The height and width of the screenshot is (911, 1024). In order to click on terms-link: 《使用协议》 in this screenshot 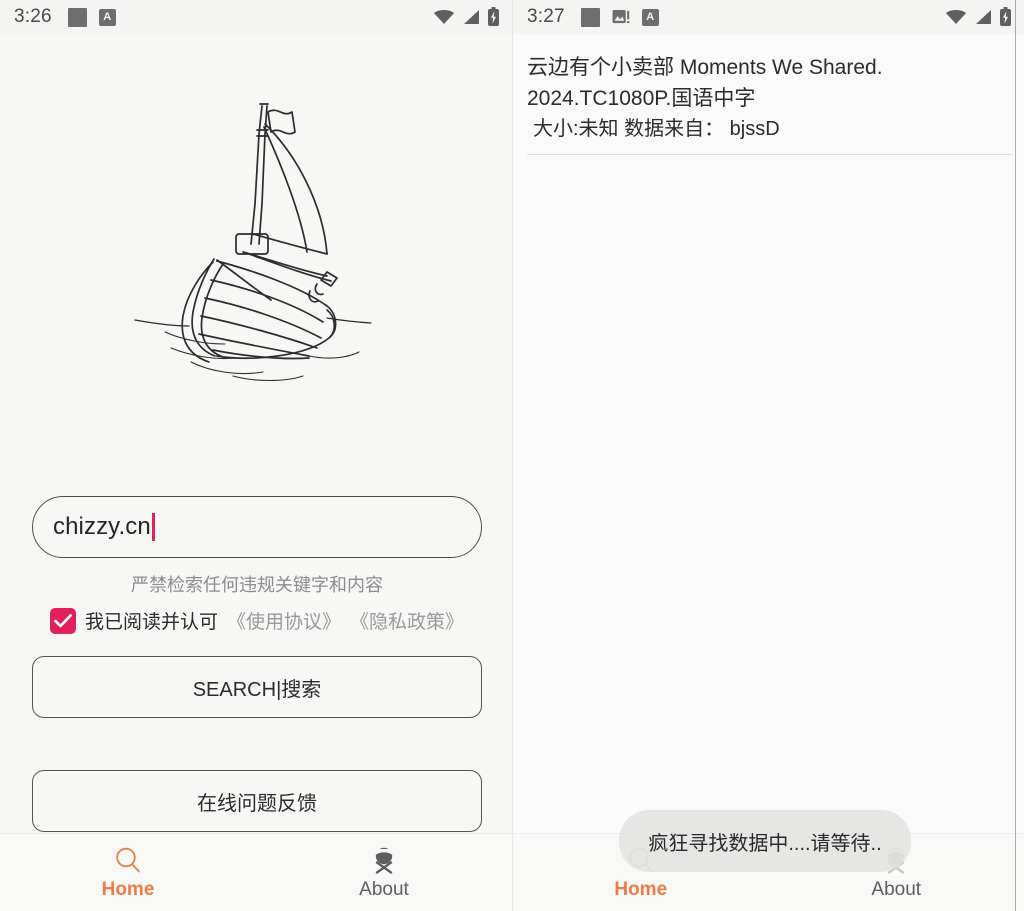, I will do `click(284, 620)`.